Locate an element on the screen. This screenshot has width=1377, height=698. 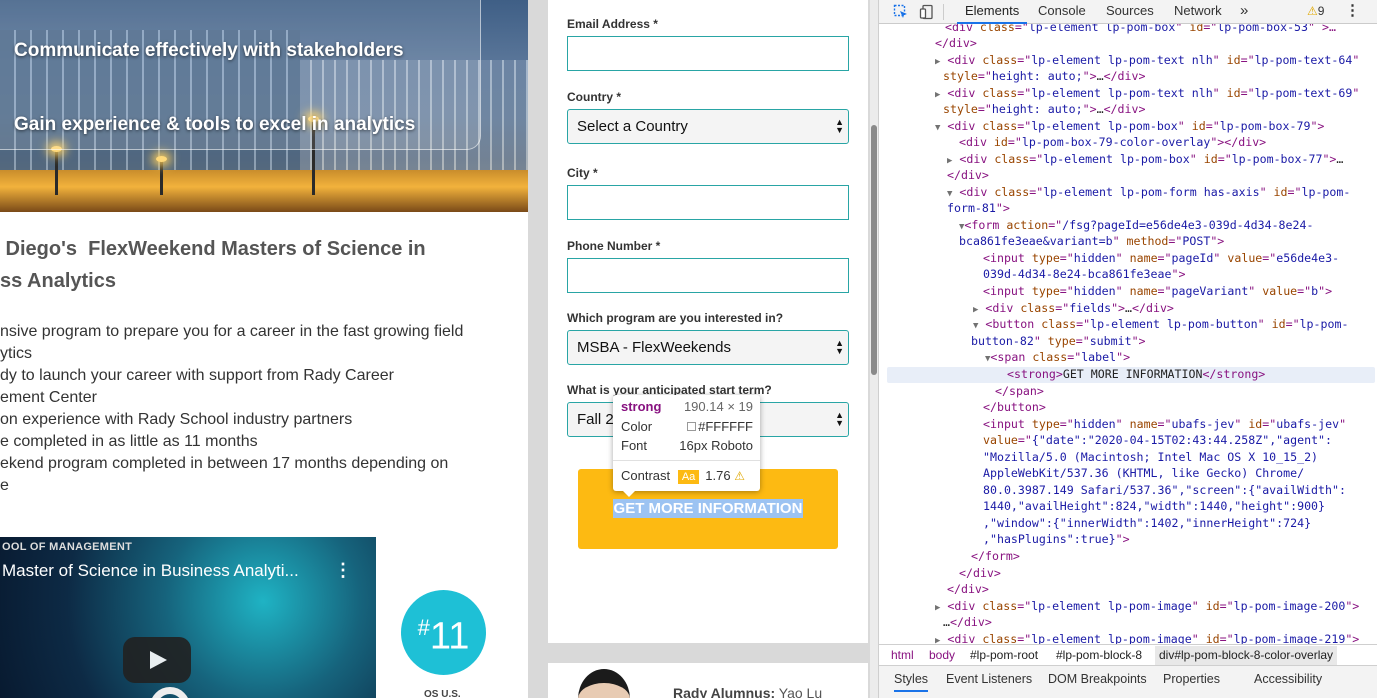
inspect-element-icon is located at coordinates (901, 12).